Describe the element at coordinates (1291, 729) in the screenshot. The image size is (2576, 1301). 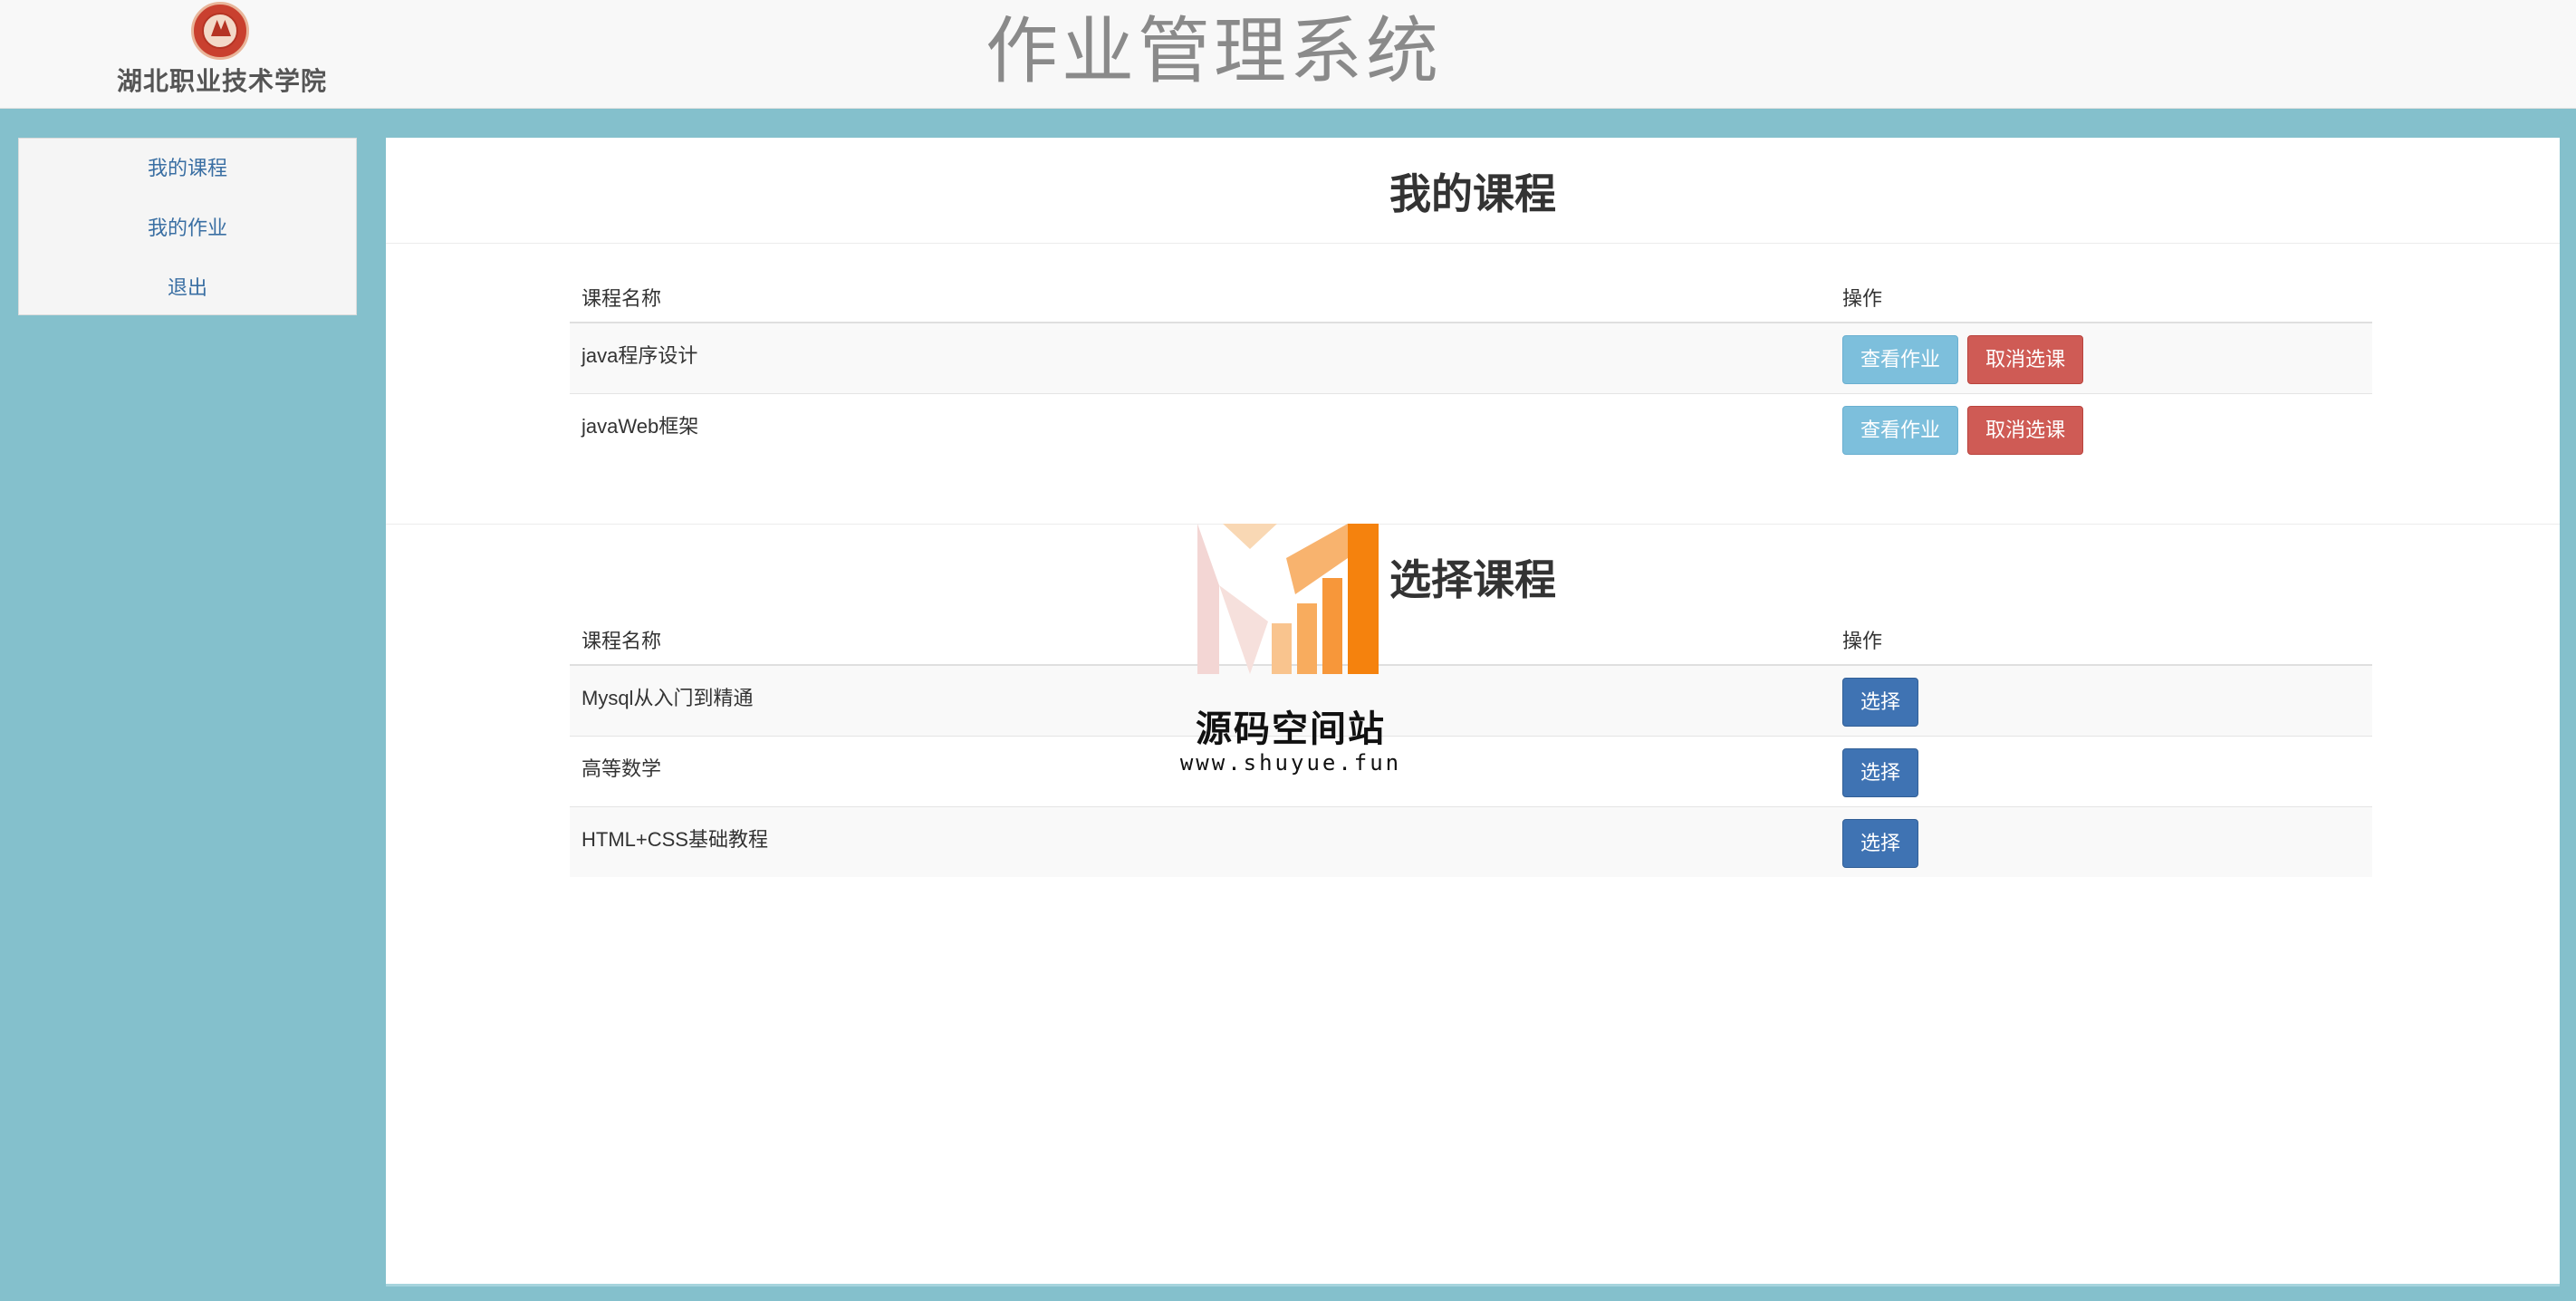
I see `watermark-text: 源码空间站` at that location.